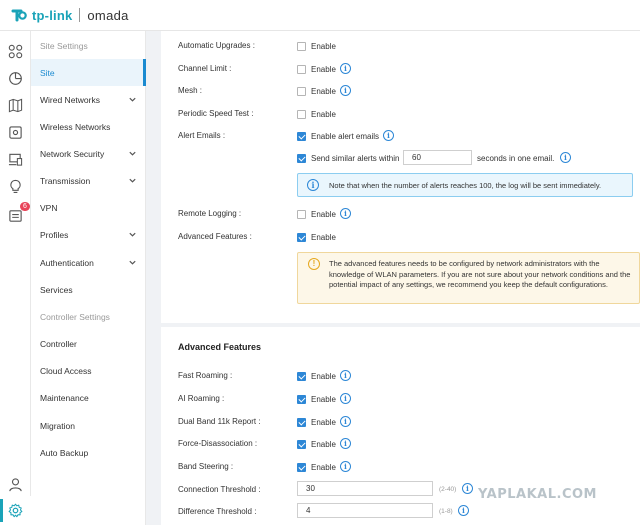  Describe the element at coordinates (64, 452) in the screenshot. I see `menu-item-label: Auto Backup` at that location.